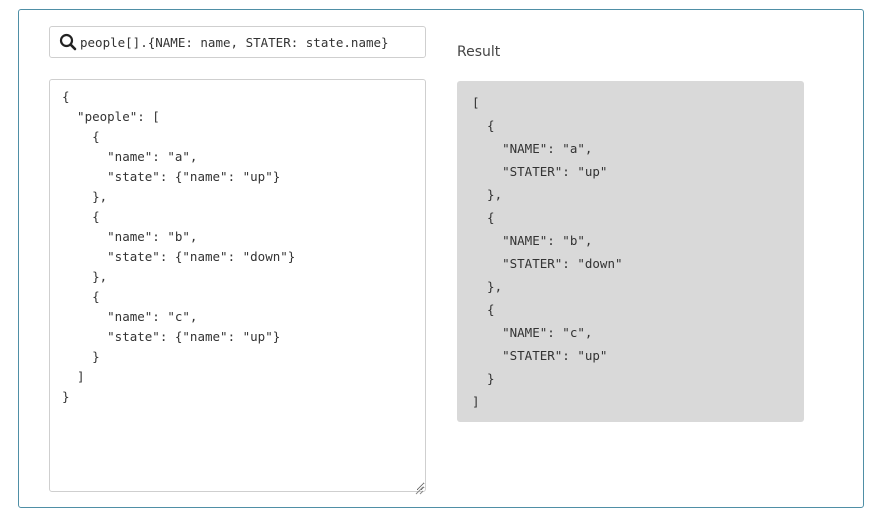 The height and width of the screenshot is (522, 888). What do you see at coordinates (419, 487) in the screenshot?
I see `resize-handle-icon` at bounding box center [419, 487].